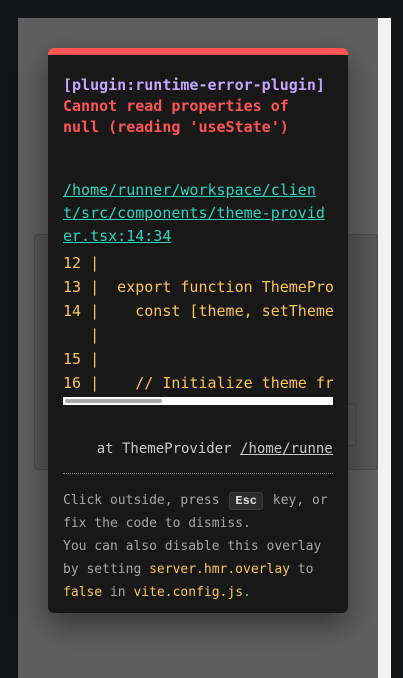 Image resolution: width=403 pixels, height=678 pixels. I want to click on tip-text: in, so click(118, 592).